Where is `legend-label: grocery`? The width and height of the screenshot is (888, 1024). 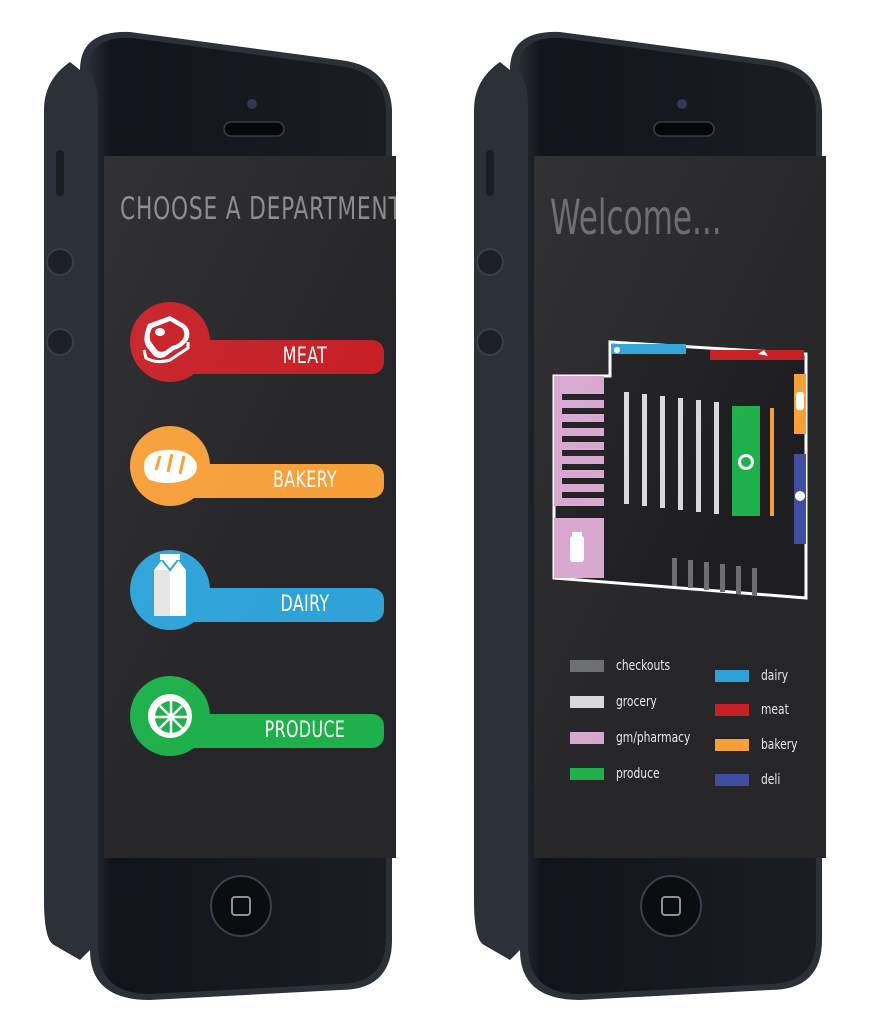 legend-label: grocery is located at coordinates (636, 702).